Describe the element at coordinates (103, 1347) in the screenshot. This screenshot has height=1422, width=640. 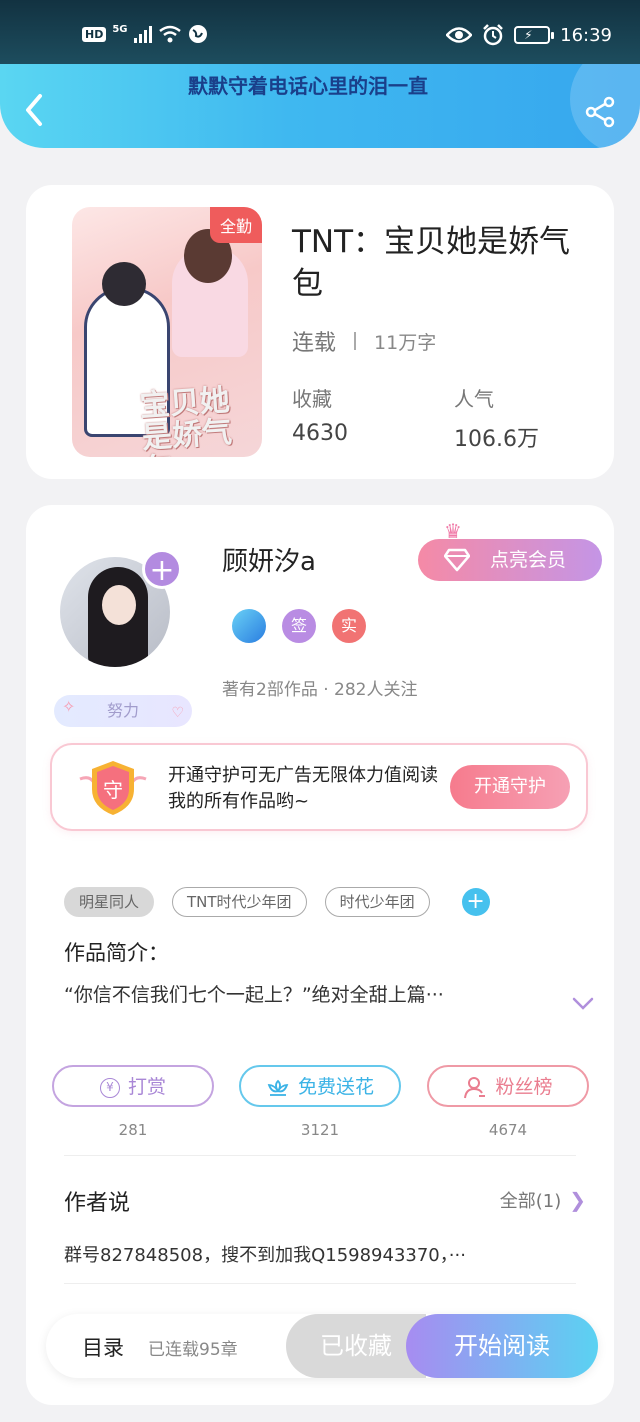
I see `toc-button: 目录` at that location.